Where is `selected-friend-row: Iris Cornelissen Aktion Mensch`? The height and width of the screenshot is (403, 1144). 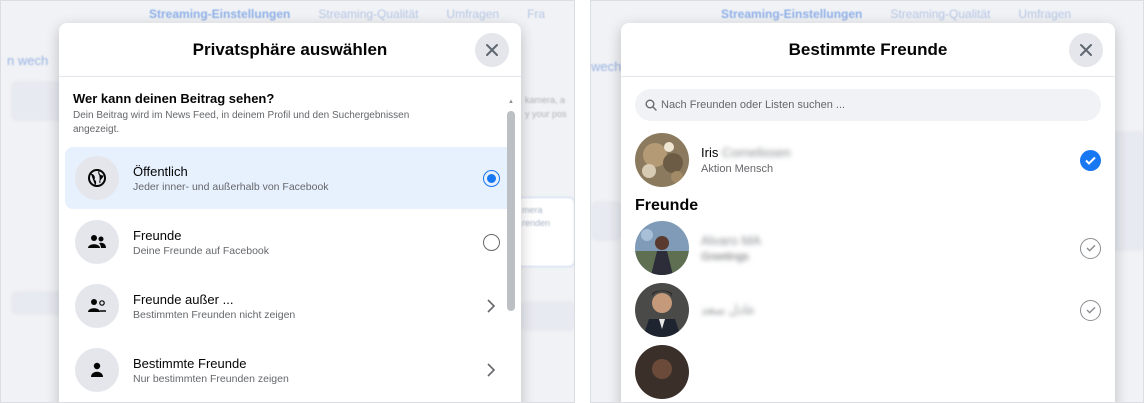
selected-friend-row: Iris Cornelissen Aktion Mensch is located at coordinates (868, 160).